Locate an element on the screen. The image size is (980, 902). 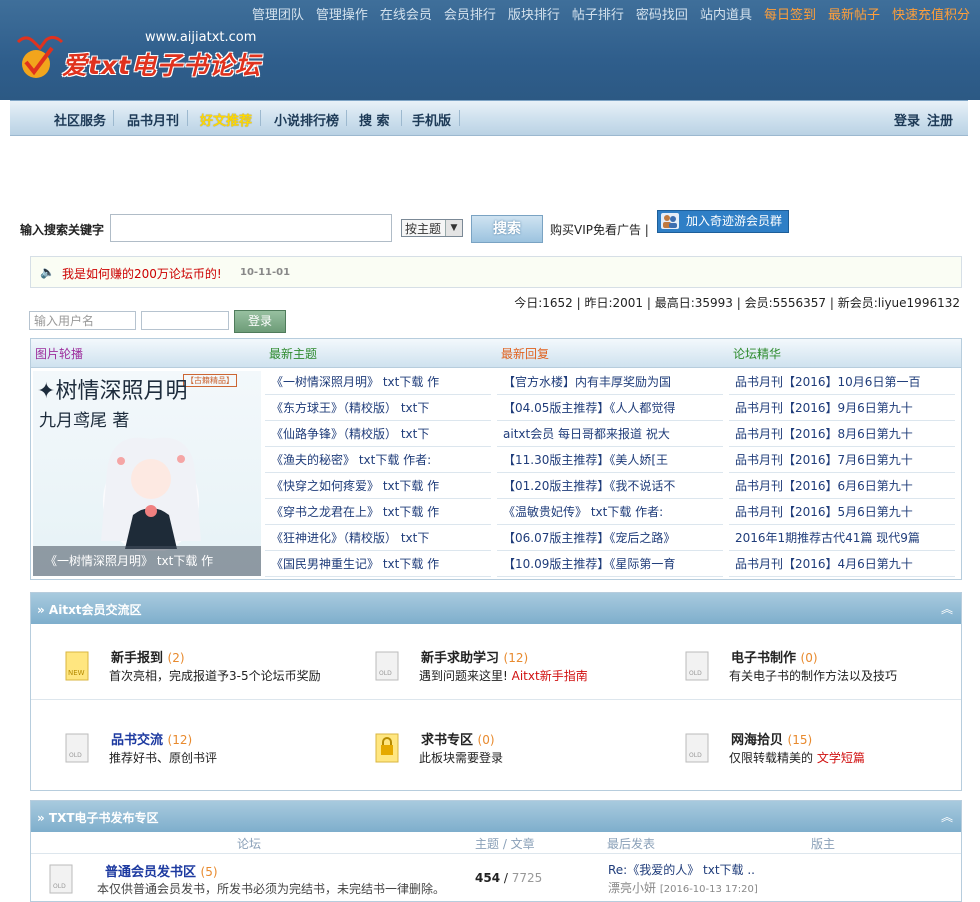
slideshow-image: 【古籍精品】 ✦树情深照月明 九月鸢尾 著 《一树情深照月明》 txt下载 作 is located at coordinates (147, 473).